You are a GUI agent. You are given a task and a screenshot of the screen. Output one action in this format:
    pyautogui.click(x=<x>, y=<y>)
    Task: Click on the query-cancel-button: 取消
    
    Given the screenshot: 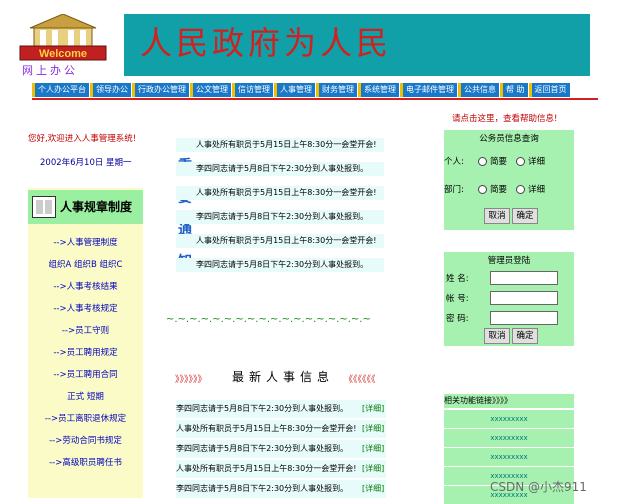 What is the action you would take?
    pyautogui.click(x=497, y=216)
    